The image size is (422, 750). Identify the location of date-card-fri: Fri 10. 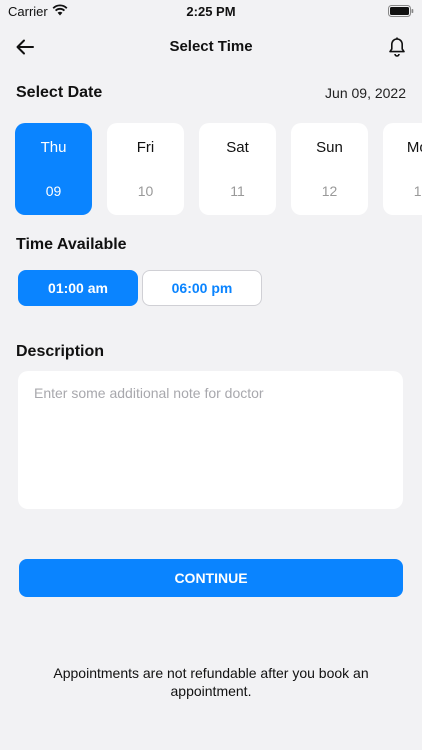
(145, 169).